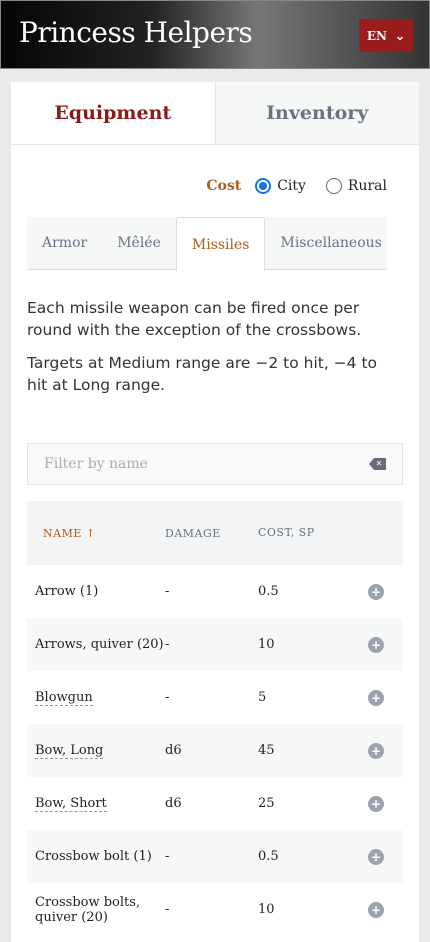 This screenshot has width=430, height=942. I want to click on item-name: Blowgun, so click(96, 698).